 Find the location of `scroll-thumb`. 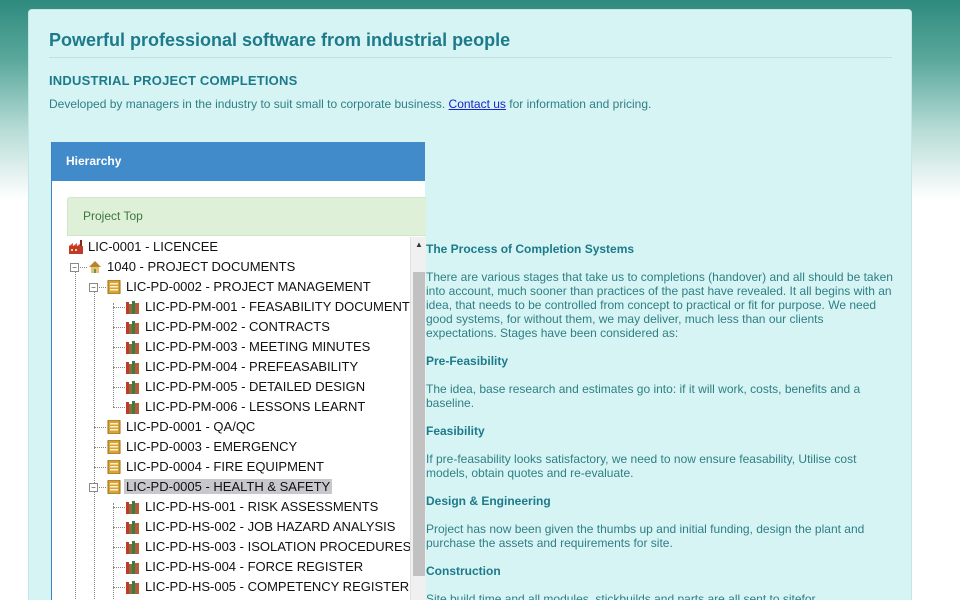

scroll-thumb is located at coordinates (419, 423).